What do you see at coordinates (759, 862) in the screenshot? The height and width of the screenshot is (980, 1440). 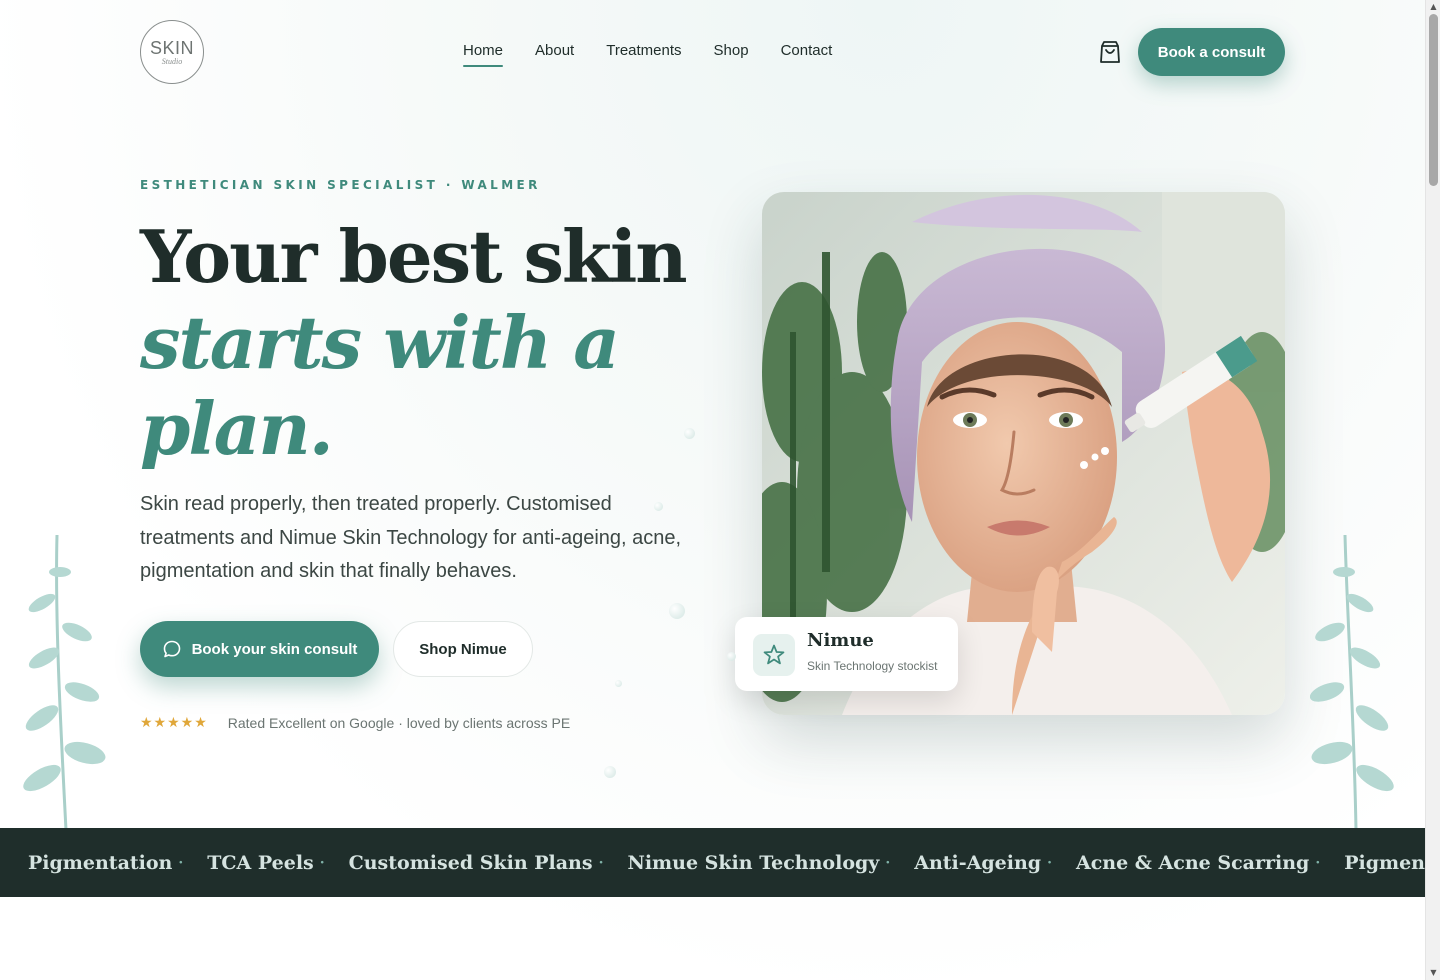 I see `marquee-item: Nimue Skin Technology ·` at bounding box center [759, 862].